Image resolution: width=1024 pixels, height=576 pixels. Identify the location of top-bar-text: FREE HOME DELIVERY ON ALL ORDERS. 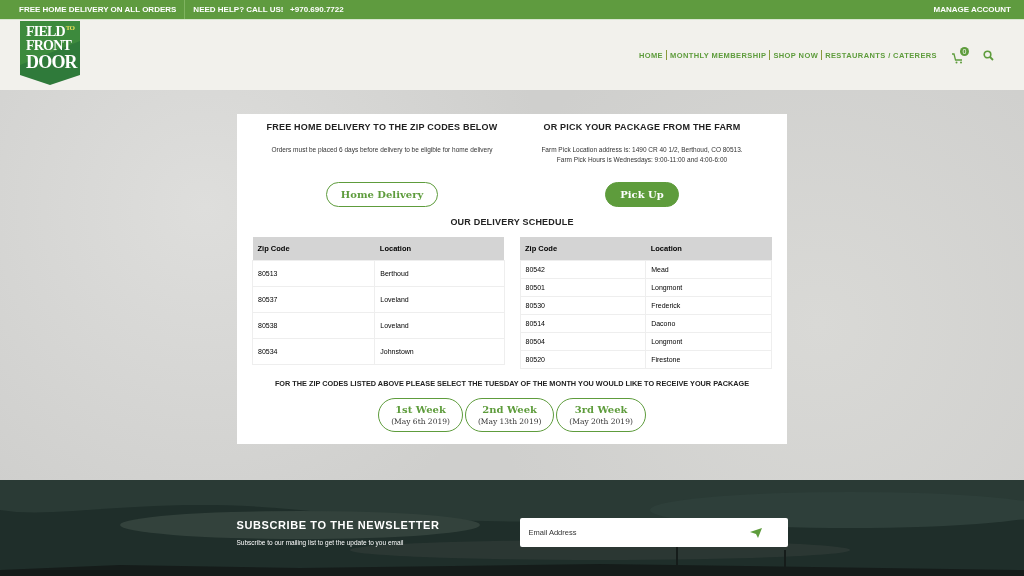
(98, 10).